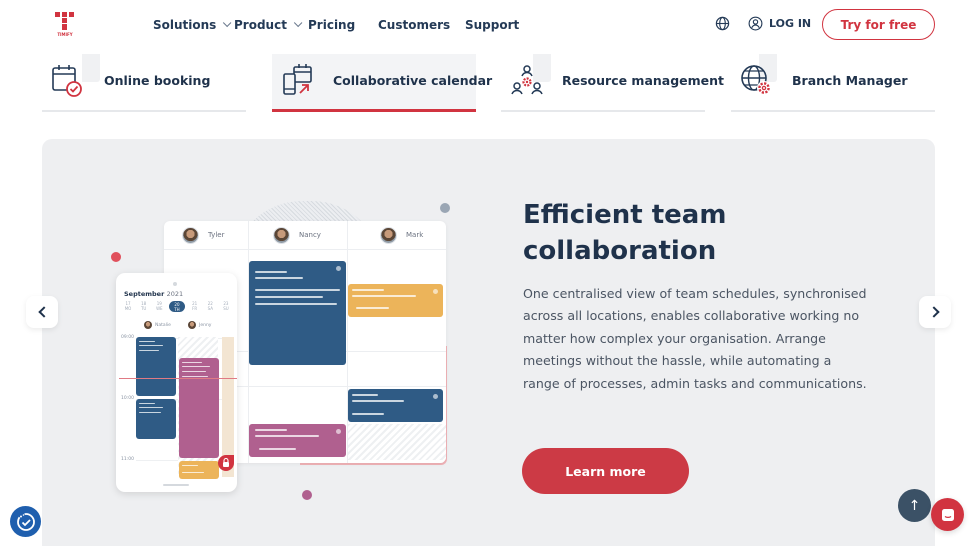 This screenshot has width=977, height=546. What do you see at coordinates (195, 306) in the screenshot?
I see `day-cell: 21 FR` at bounding box center [195, 306].